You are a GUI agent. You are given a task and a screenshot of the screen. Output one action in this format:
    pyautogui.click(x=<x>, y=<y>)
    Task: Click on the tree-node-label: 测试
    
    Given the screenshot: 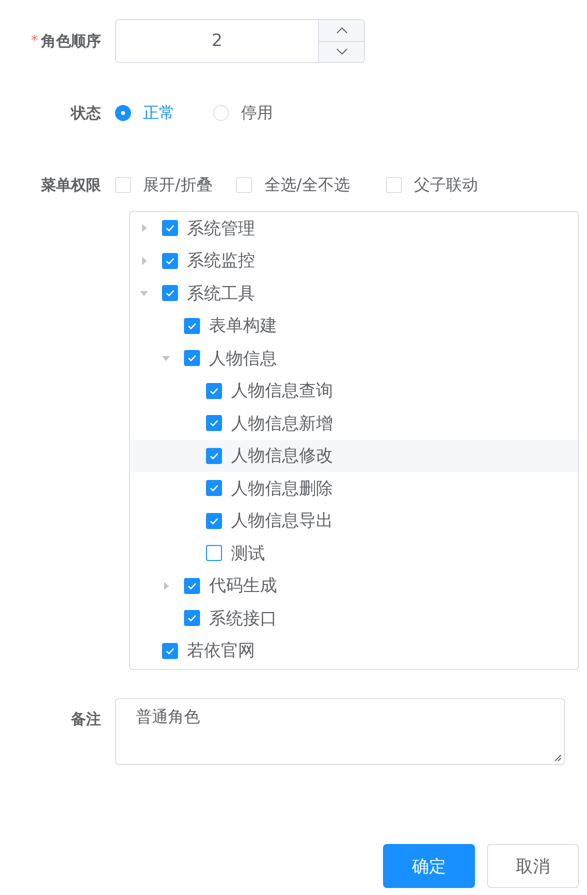 What is the action you would take?
    pyautogui.click(x=248, y=553)
    